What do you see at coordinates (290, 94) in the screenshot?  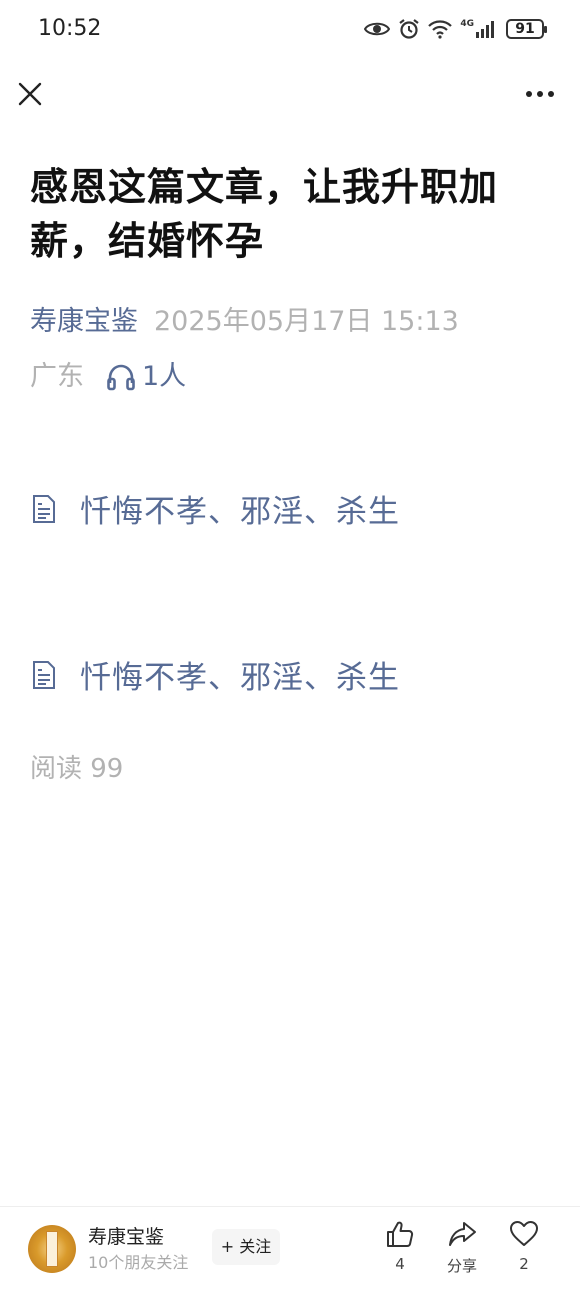 I see `top-bar` at bounding box center [290, 94].